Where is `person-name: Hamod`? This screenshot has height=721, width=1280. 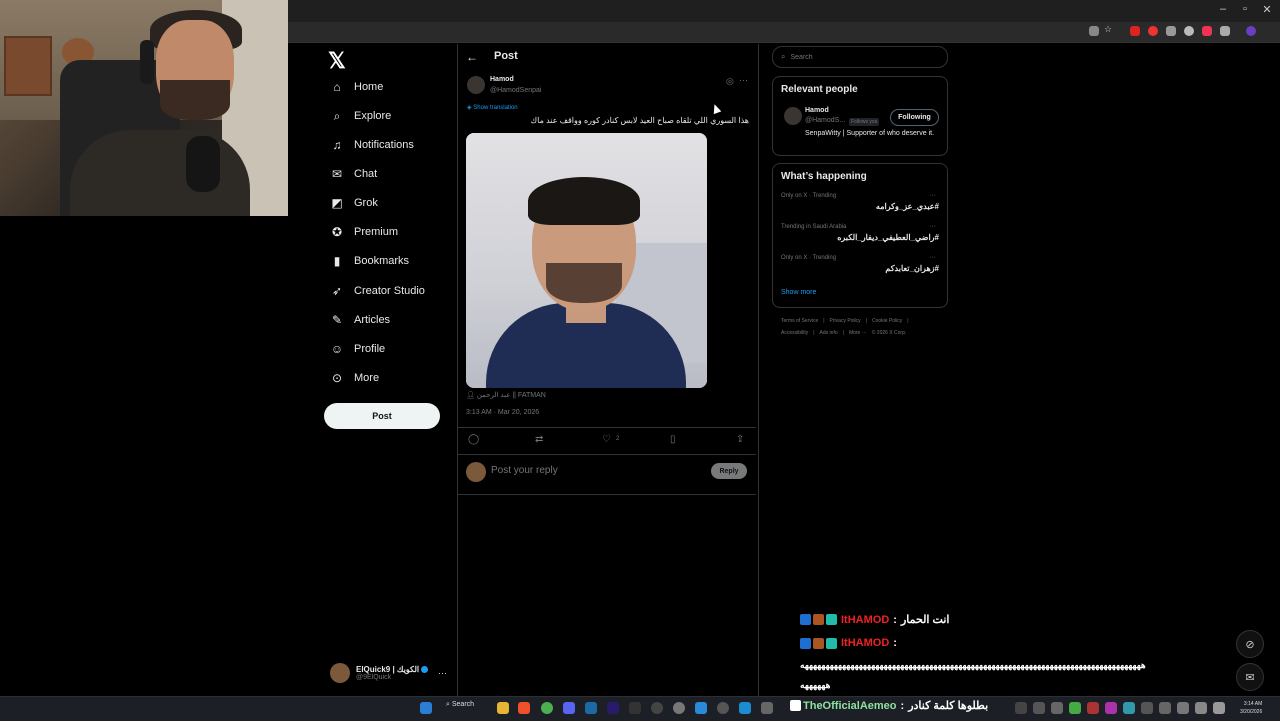 person-name: Hamod is located at coordinates (817, 110).